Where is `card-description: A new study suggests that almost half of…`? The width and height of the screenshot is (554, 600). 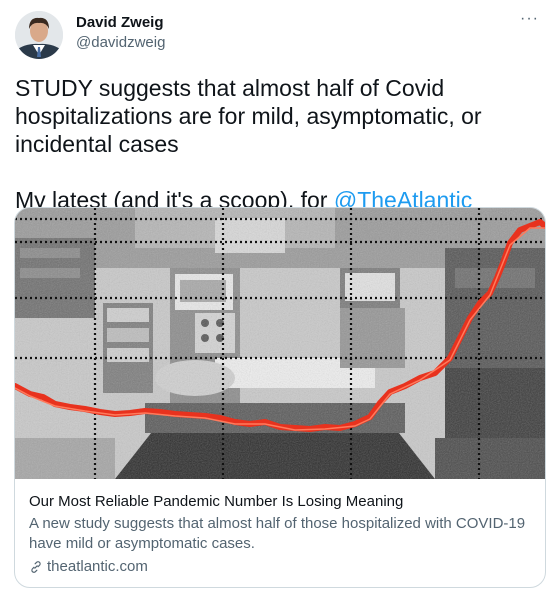
card-description: A new study suggests that almost half of… is located at coordinates (277, 533).